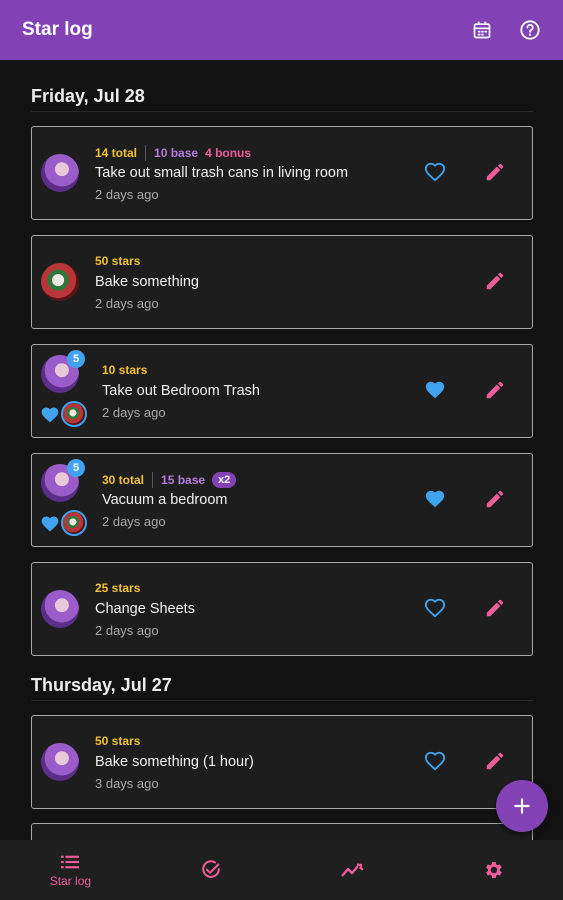 This screenshot has height=900, width=563. What do you see at coordinates (145, 609) in the screenshot?
I see `task-name: Change Sheets` at bounding box center [145, 609].